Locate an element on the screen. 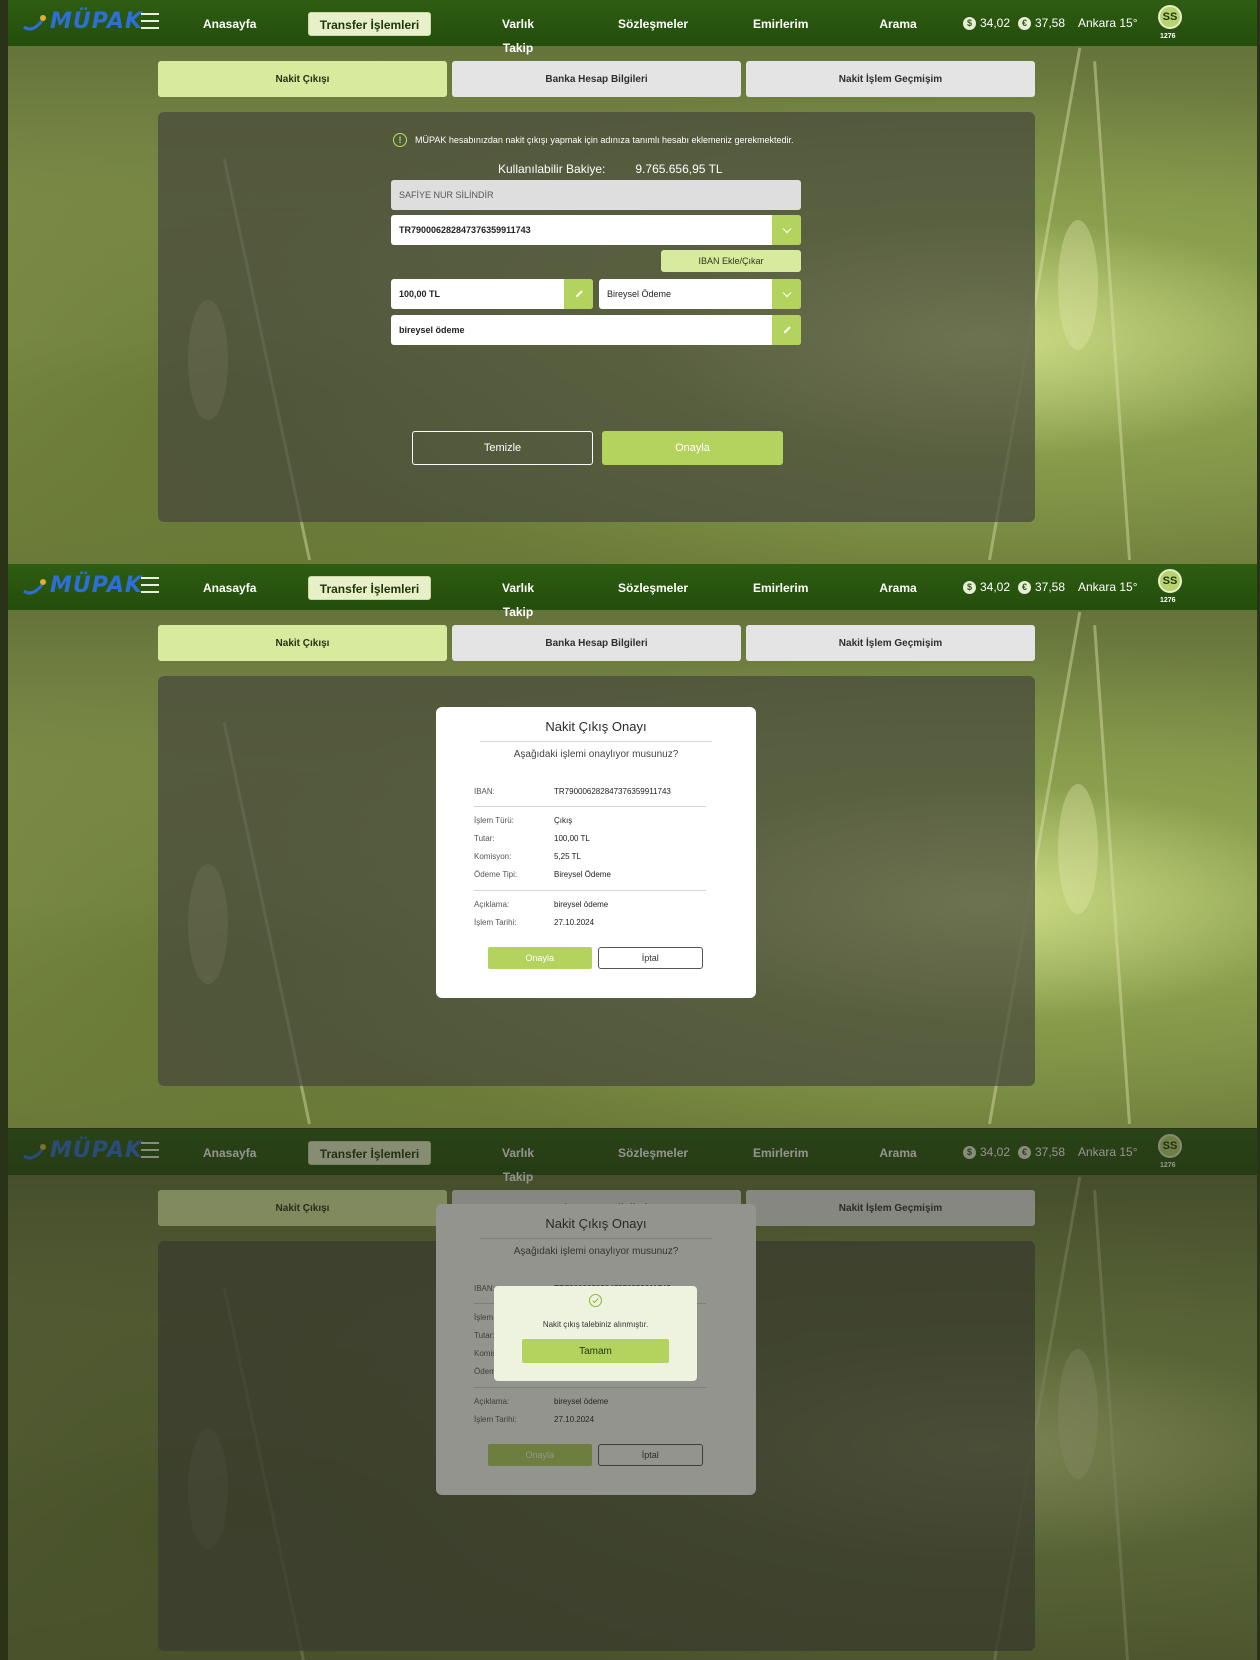 This screenshot has height=1660, width=1260. modal-cancel-button: İptal is located at coordinates (650, 958).